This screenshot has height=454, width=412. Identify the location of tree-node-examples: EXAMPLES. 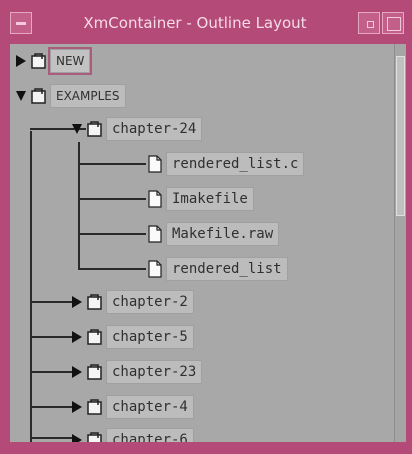
(70, 96).